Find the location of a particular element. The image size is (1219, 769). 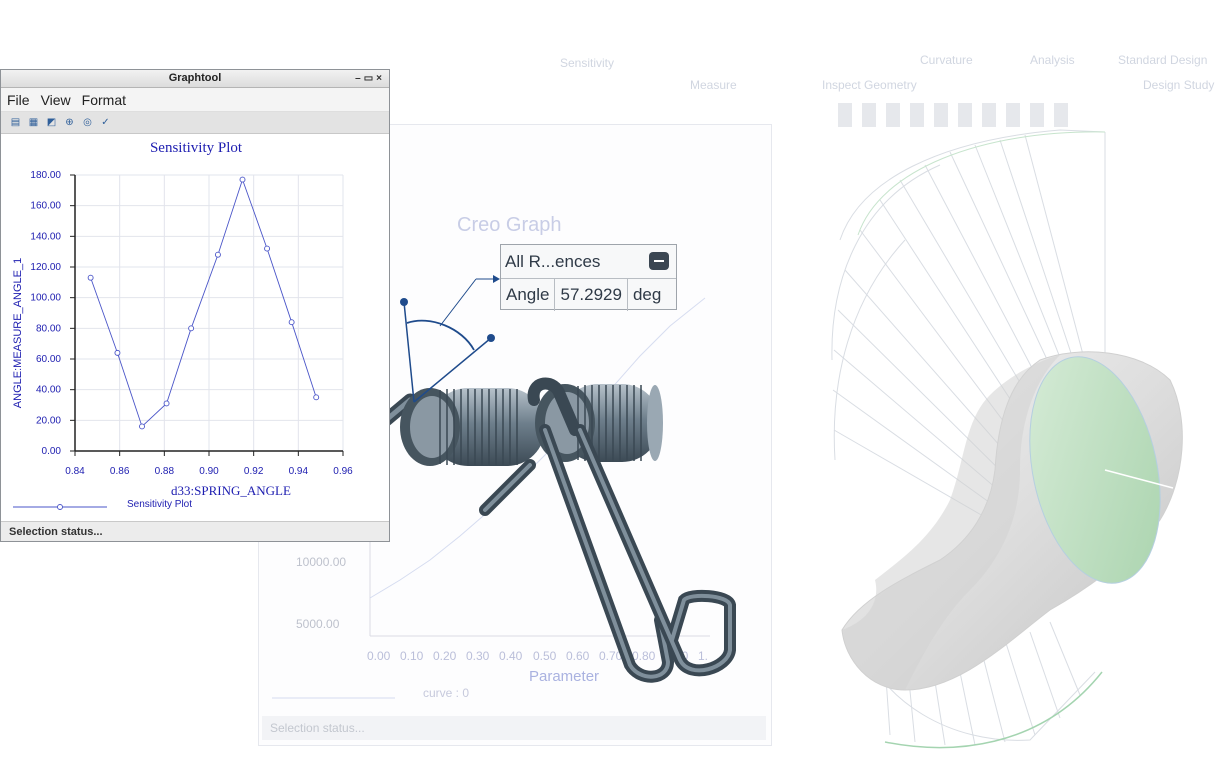

y-tick-label: 180.00 is located at coordinates (45, 175).